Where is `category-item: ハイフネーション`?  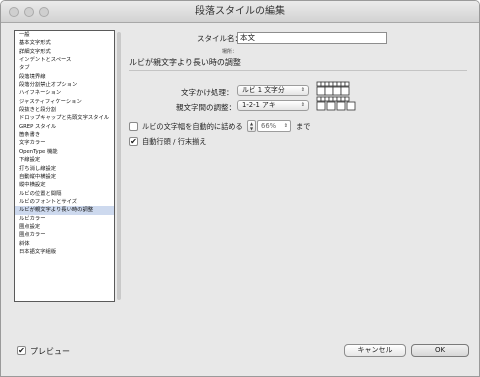
category-item: ハイフネーション is located at coordinates (64, 93).